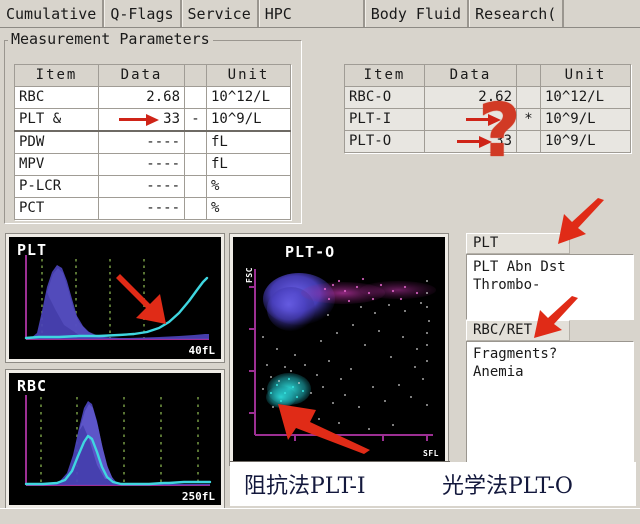  What do you see at coordinates (528, 119) in the screenshot?
I see `cell-flag: *` at bounding box center [528, 119].